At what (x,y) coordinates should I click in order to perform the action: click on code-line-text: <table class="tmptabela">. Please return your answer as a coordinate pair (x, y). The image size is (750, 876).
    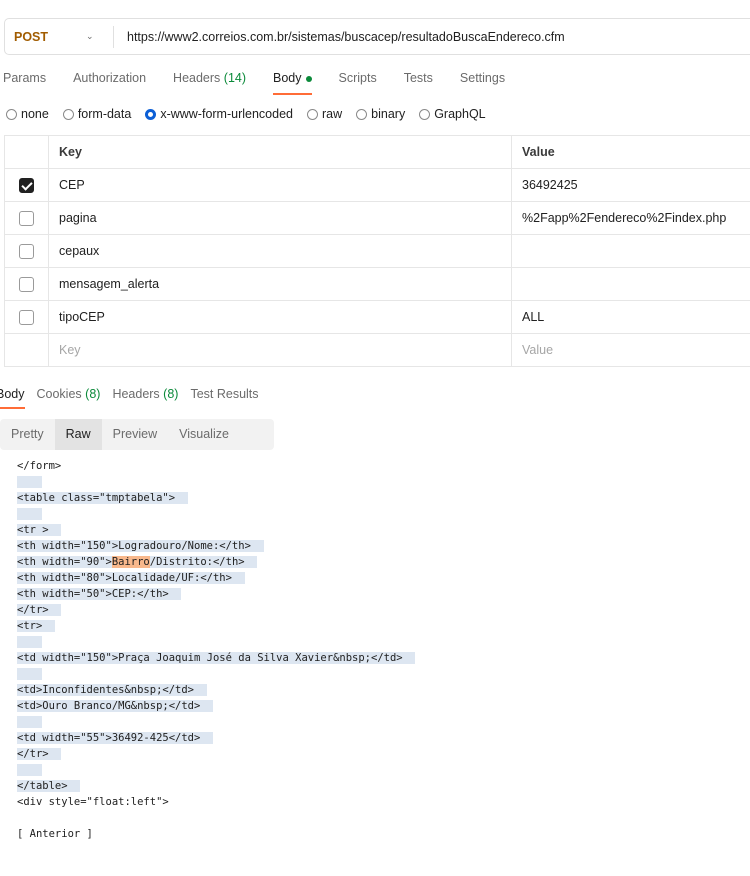
    Looking at the image, I should click on (102, 498).